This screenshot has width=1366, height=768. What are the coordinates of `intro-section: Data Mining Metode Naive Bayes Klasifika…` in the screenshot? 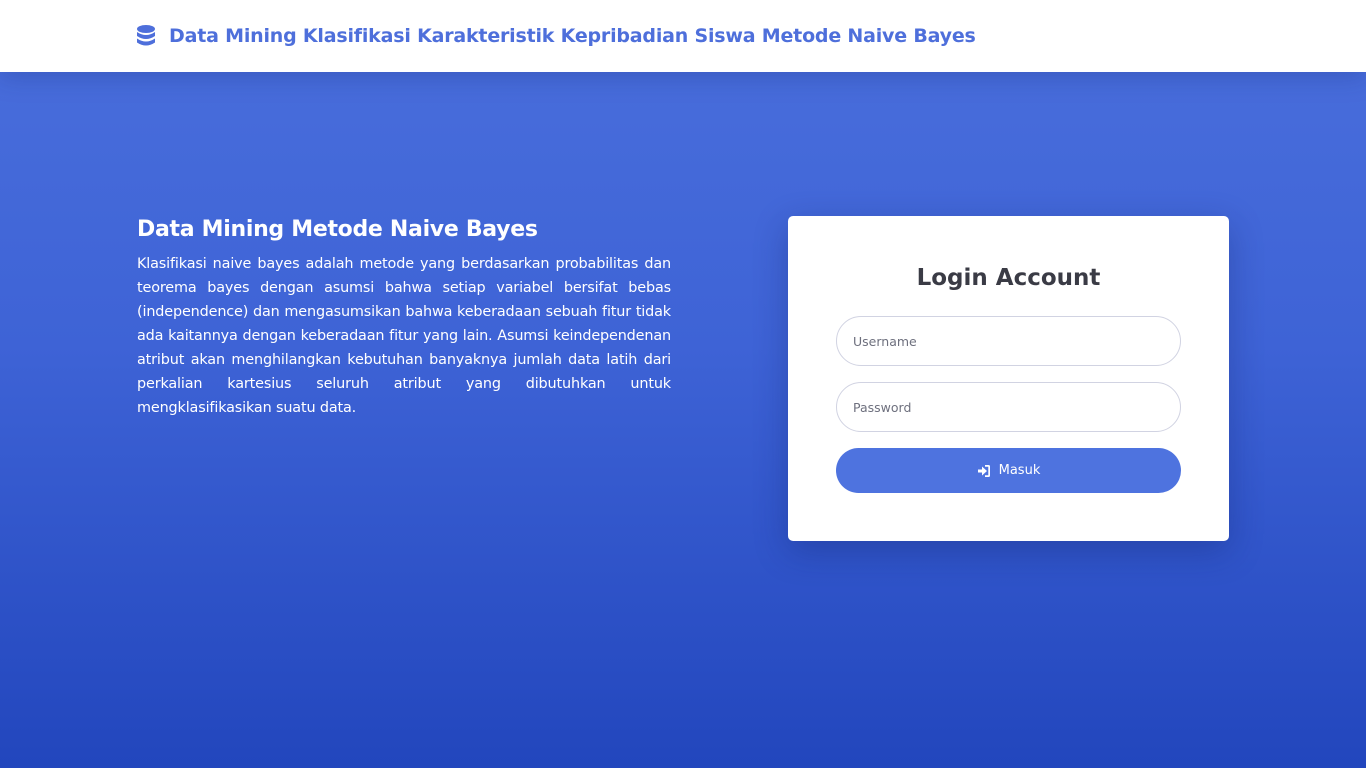 It's located at (404, 317).